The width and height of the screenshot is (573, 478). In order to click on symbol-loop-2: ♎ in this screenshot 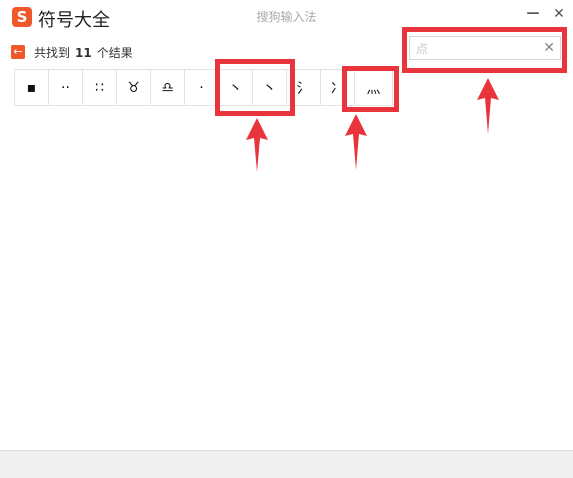, I will do `click(168, 87)`.